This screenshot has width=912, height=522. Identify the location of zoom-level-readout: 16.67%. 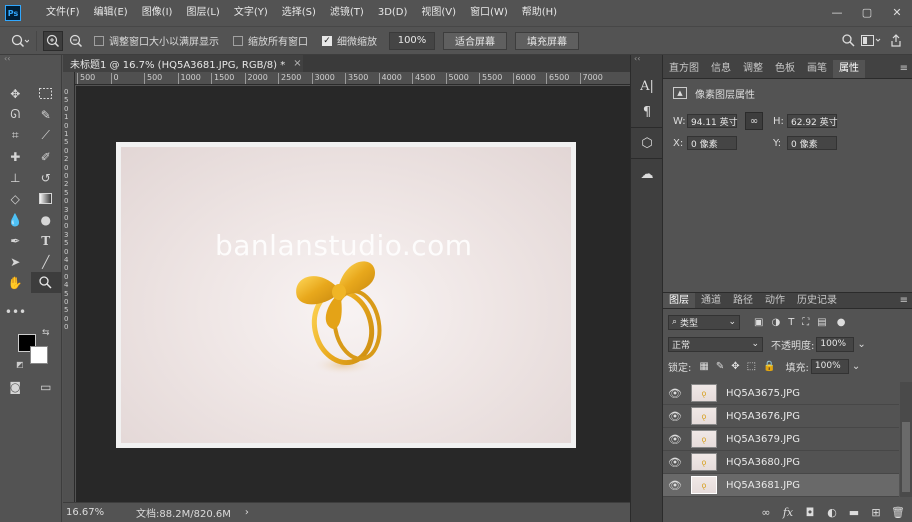
(96, 512).